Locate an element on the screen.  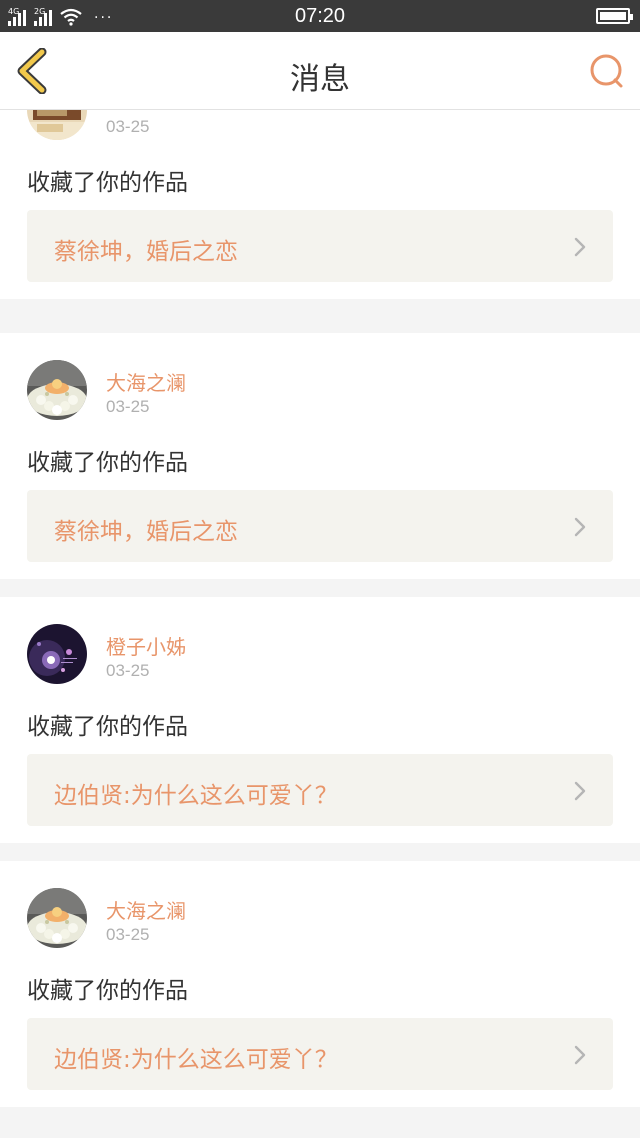
status-bar: 4G 2G ··· 07:20 is located at coordinates (320, 16).